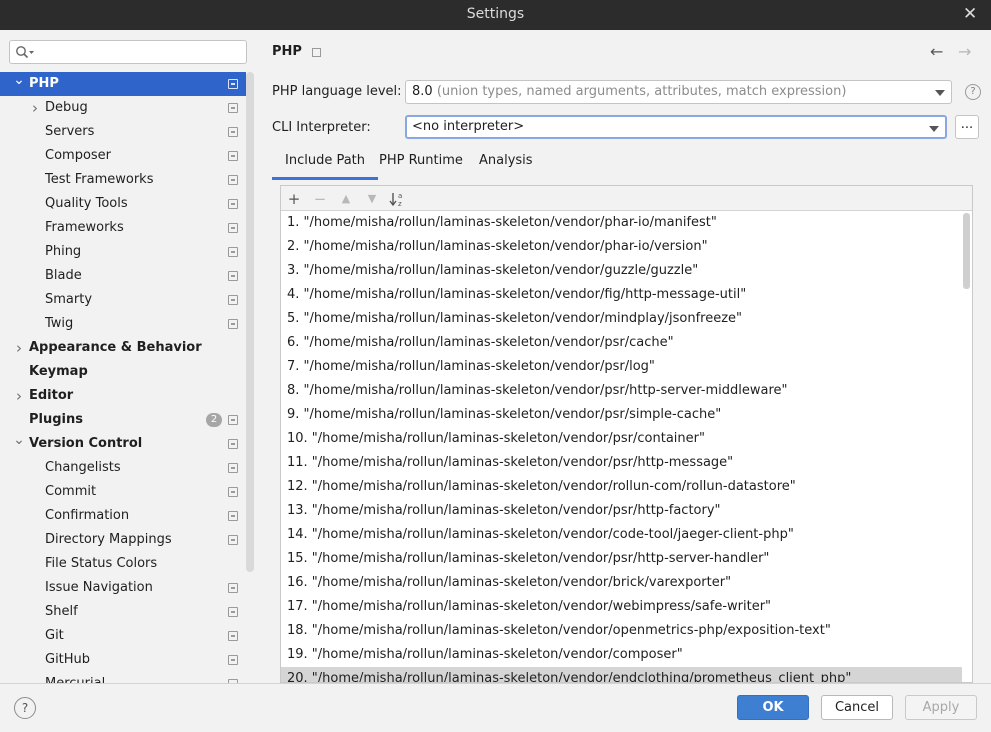  I want to click on sidebar-item-label: Commit, so click(71, 491).